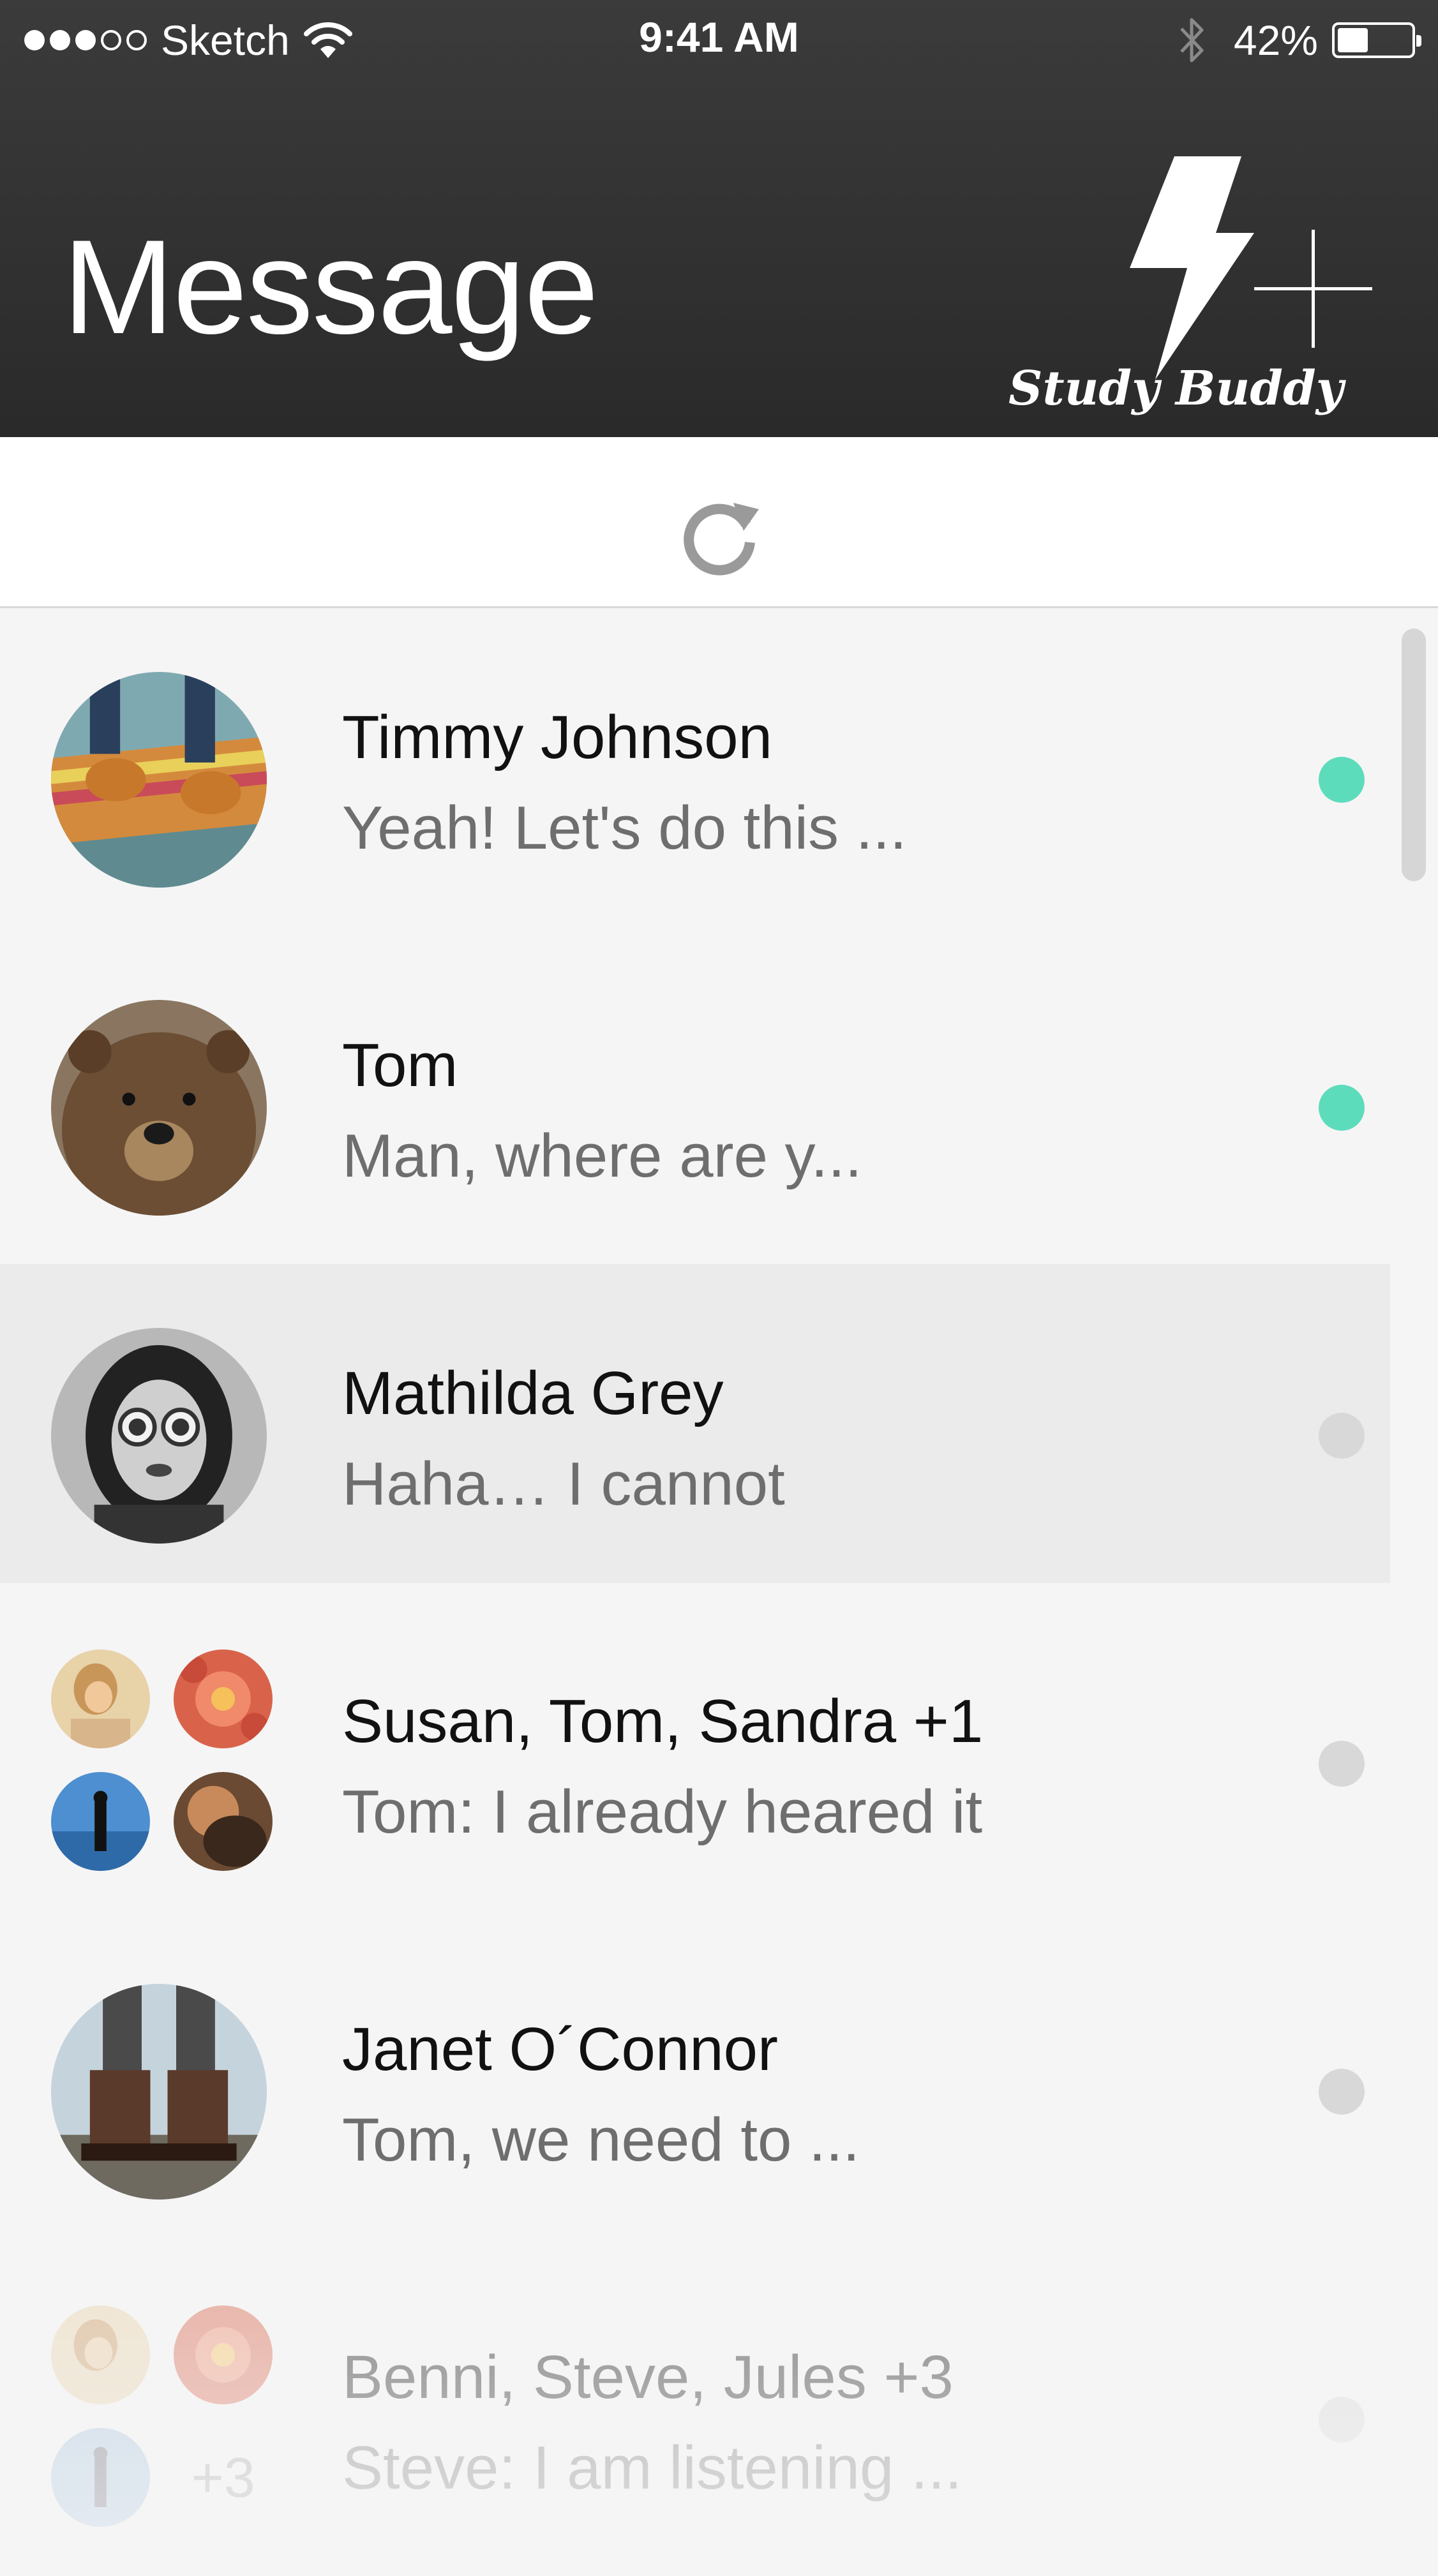 This screenshot has height=2576, width=1438. I want to click on status-bar-right: 42%, so click(1298, 40).